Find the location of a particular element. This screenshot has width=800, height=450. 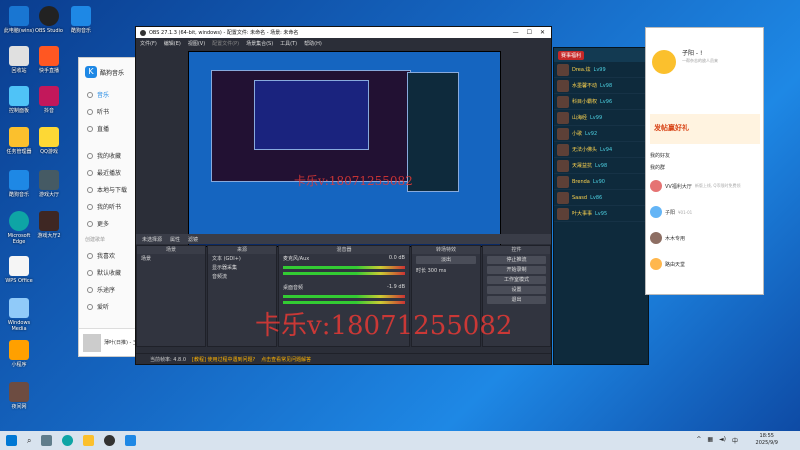

list-item: 子阳 ¥01-01 is located at coordinates (671, 212).